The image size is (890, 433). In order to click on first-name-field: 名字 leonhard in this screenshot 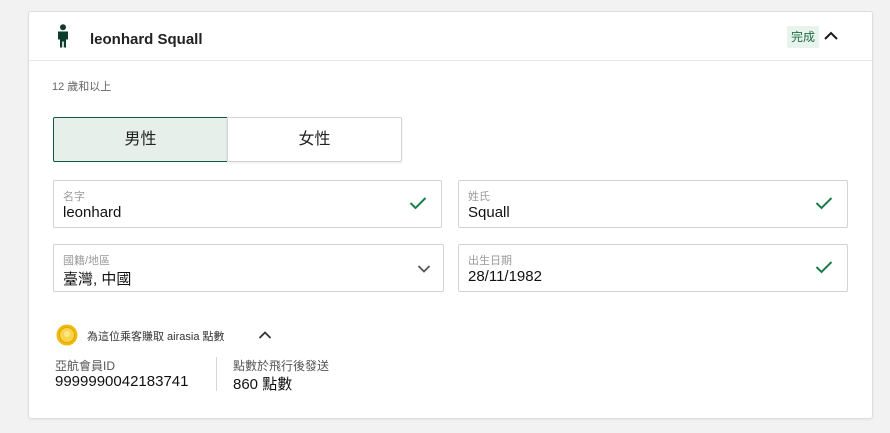, I will do `click(247, 204)`.